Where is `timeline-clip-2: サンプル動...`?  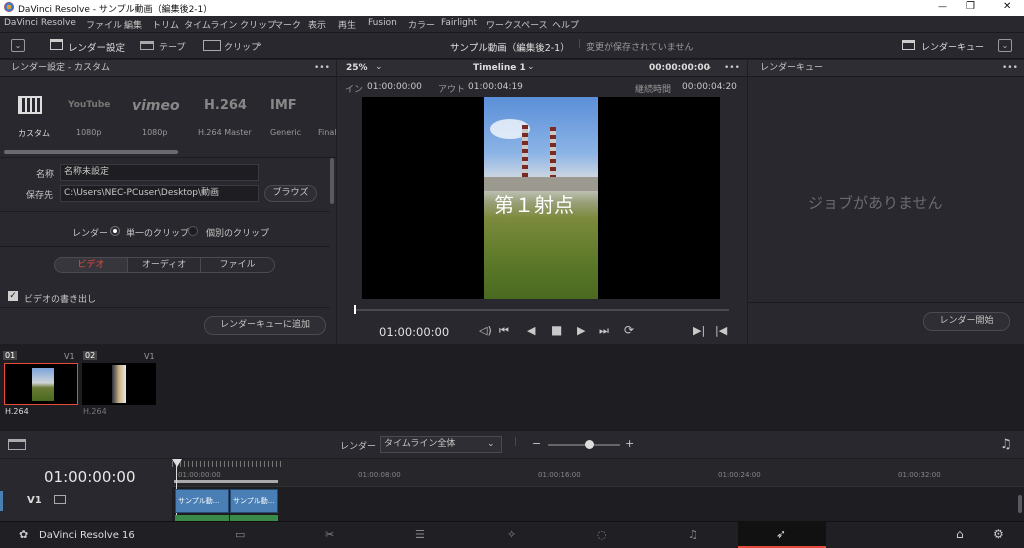
timeline-clip-2: サンプル動... is located at coordinates (254, 501).